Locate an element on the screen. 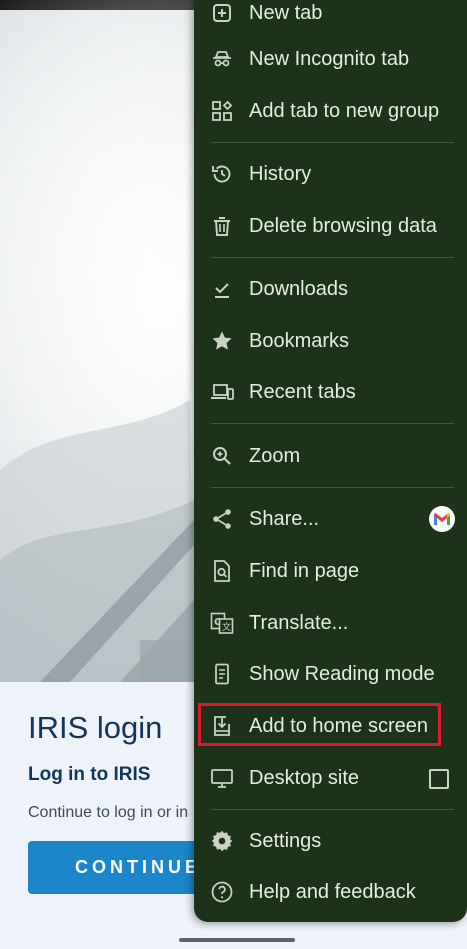 The width and height of the screenshot is (467, 949). reading-mode-icon is located at coordinates (222, 674).